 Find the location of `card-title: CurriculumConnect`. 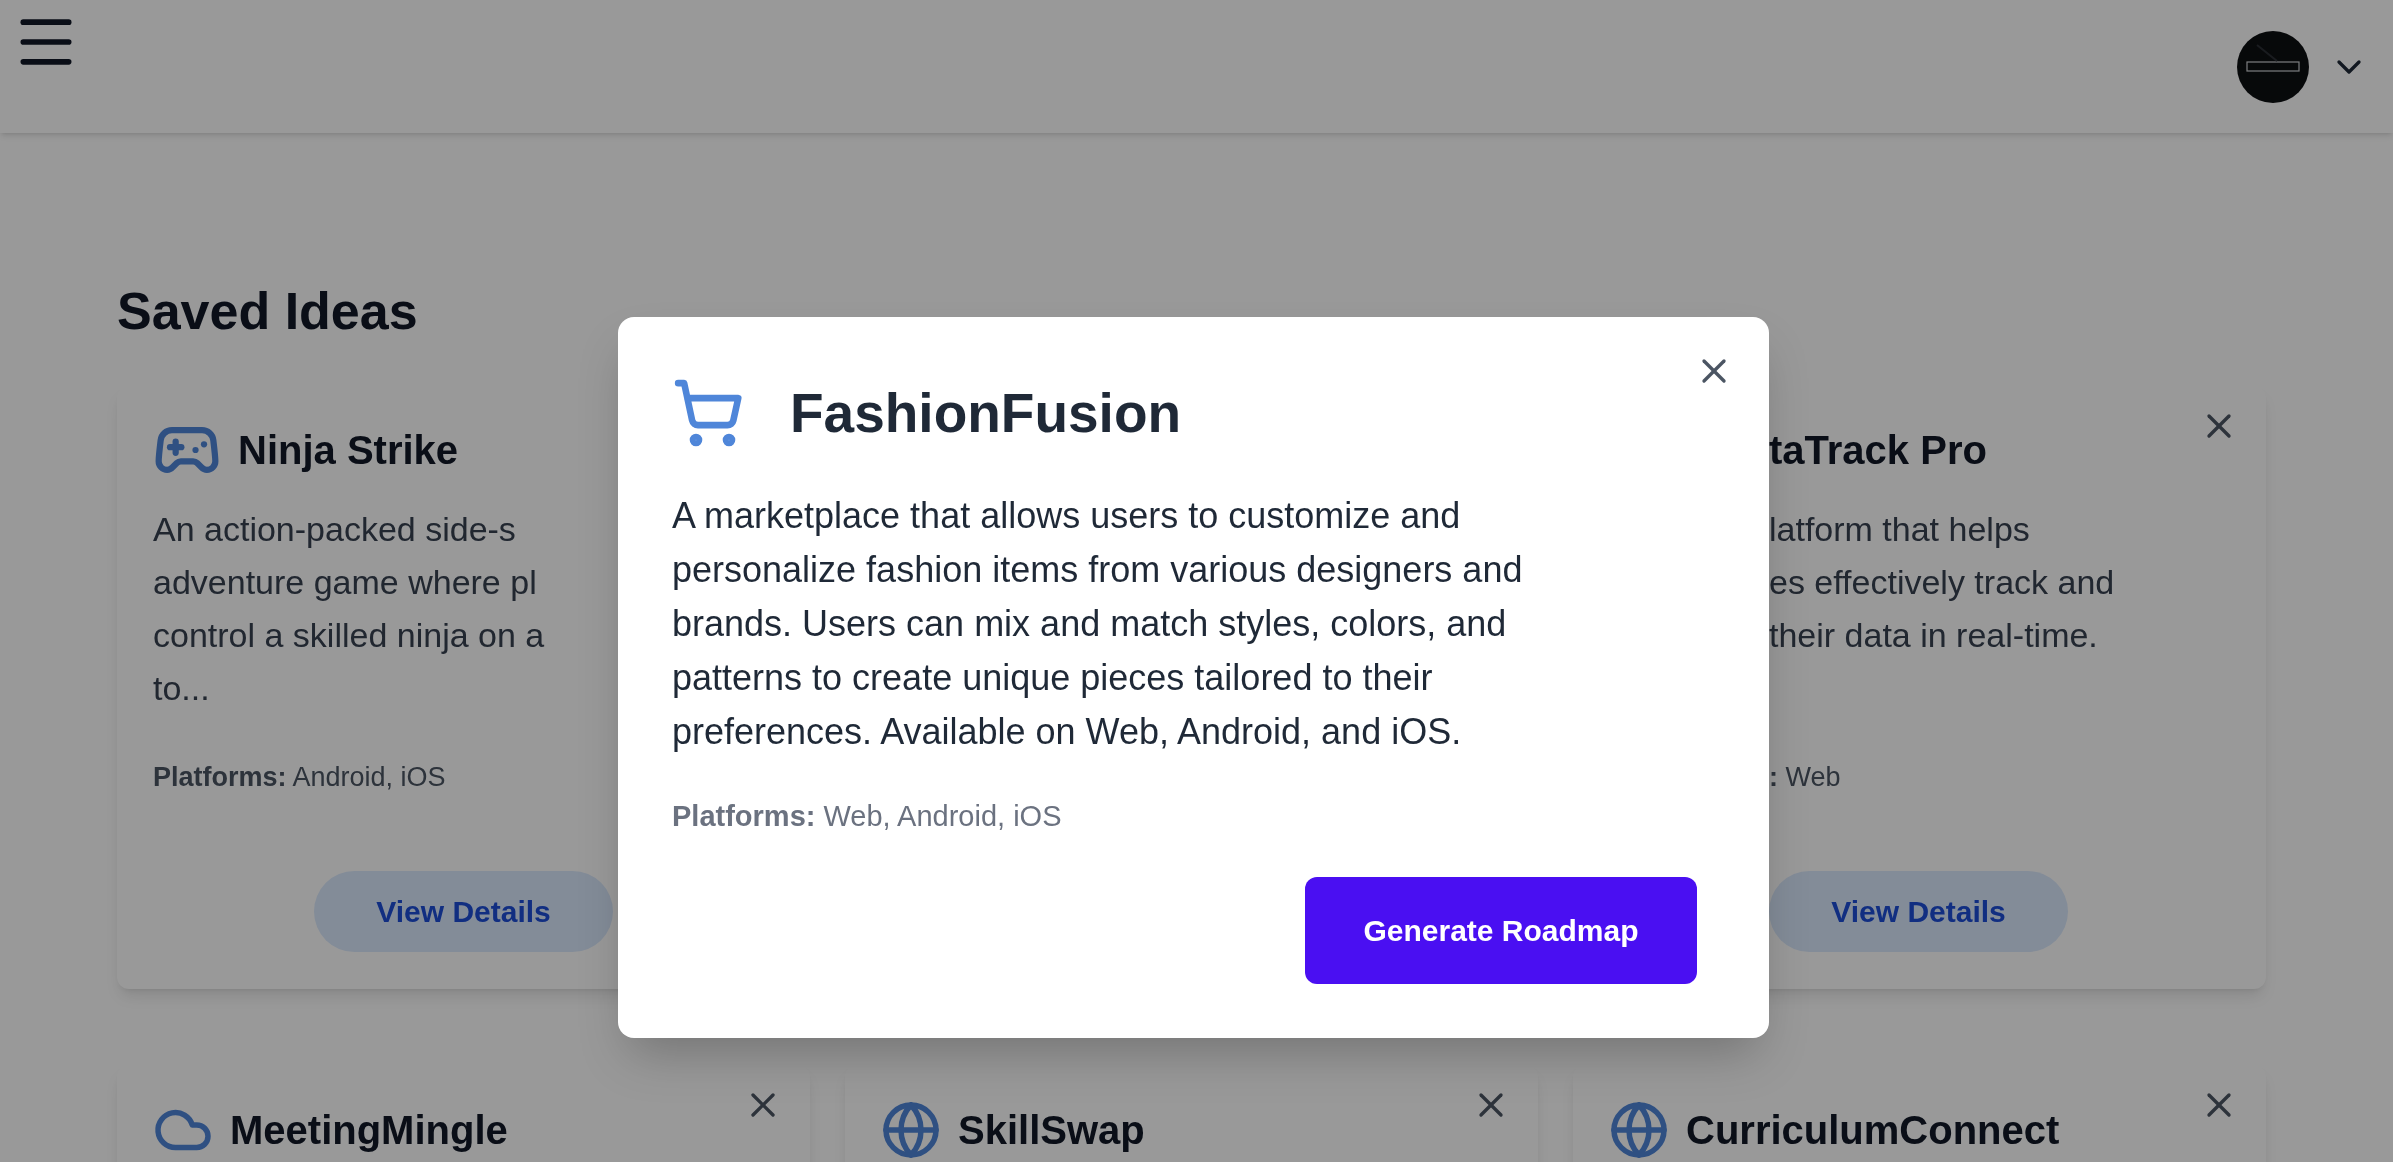

card-title: CurriculumConnect is located at coordinates (1873, 1130).